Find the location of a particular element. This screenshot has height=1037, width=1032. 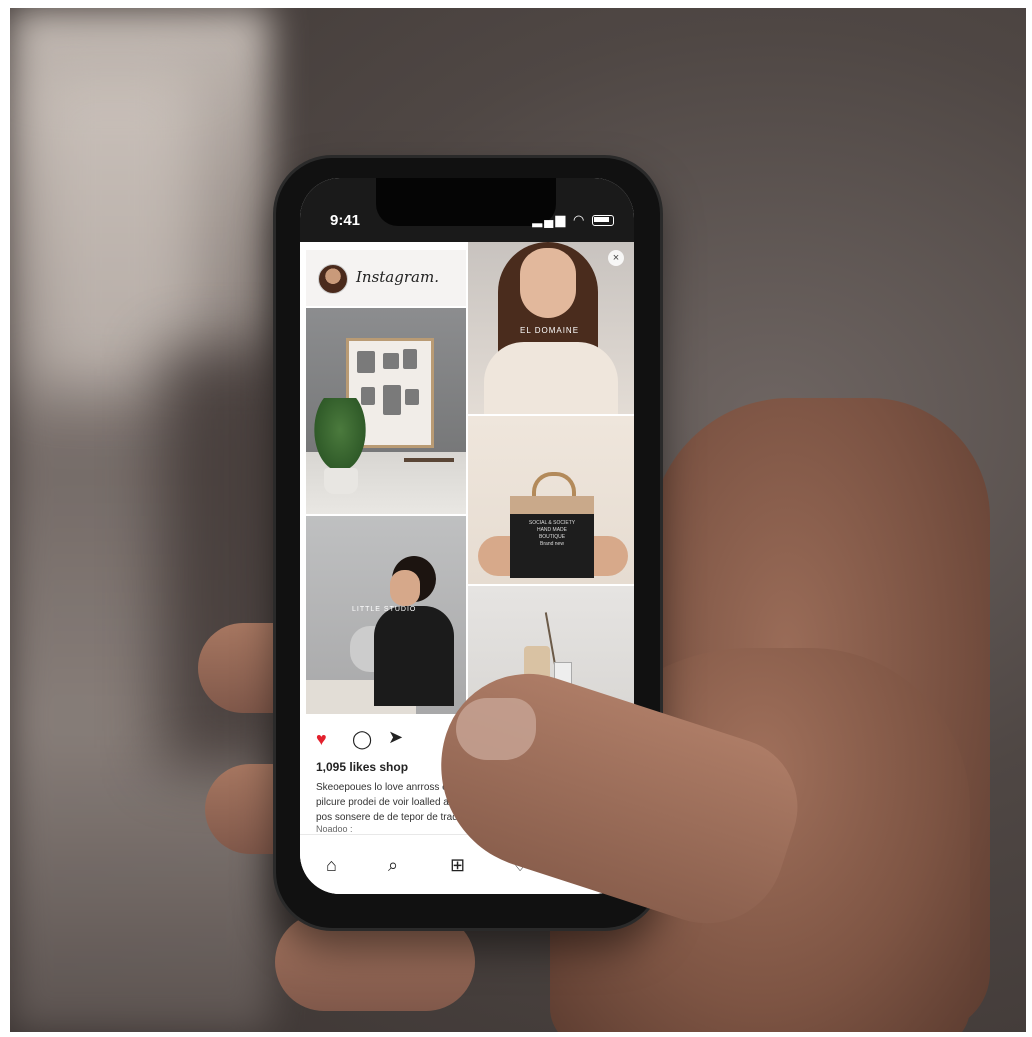

status-icons: ▂▄▆ ◠ is located at coordinates (573, 220).